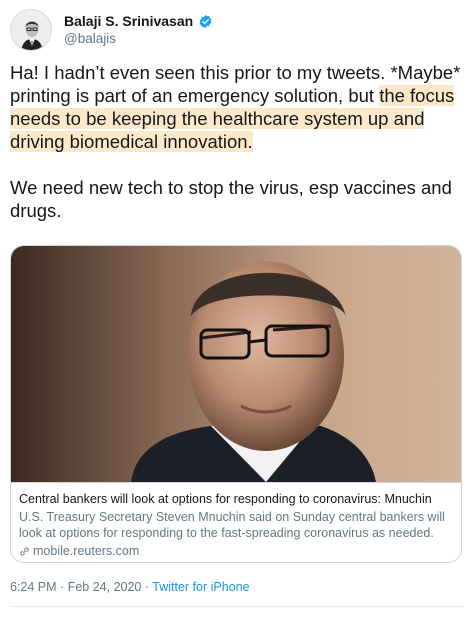 This screenshot has width=474, height=617. I want to click on divider, so click(237, 606).